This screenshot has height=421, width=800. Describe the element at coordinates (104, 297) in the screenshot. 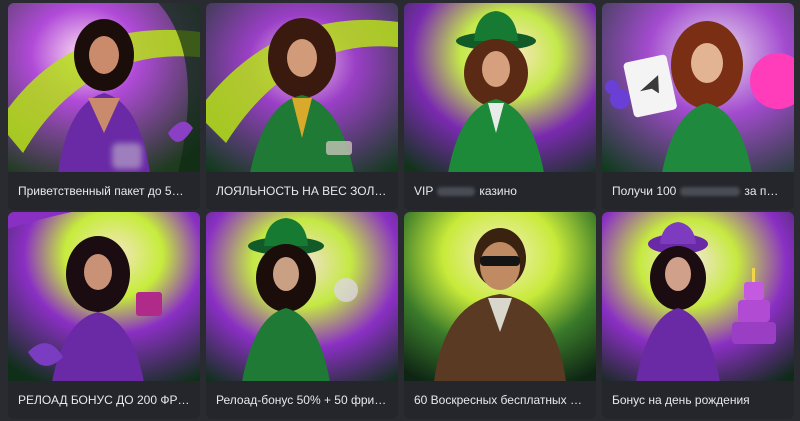

I see `promo-art-woman-purple-gift` at that location.